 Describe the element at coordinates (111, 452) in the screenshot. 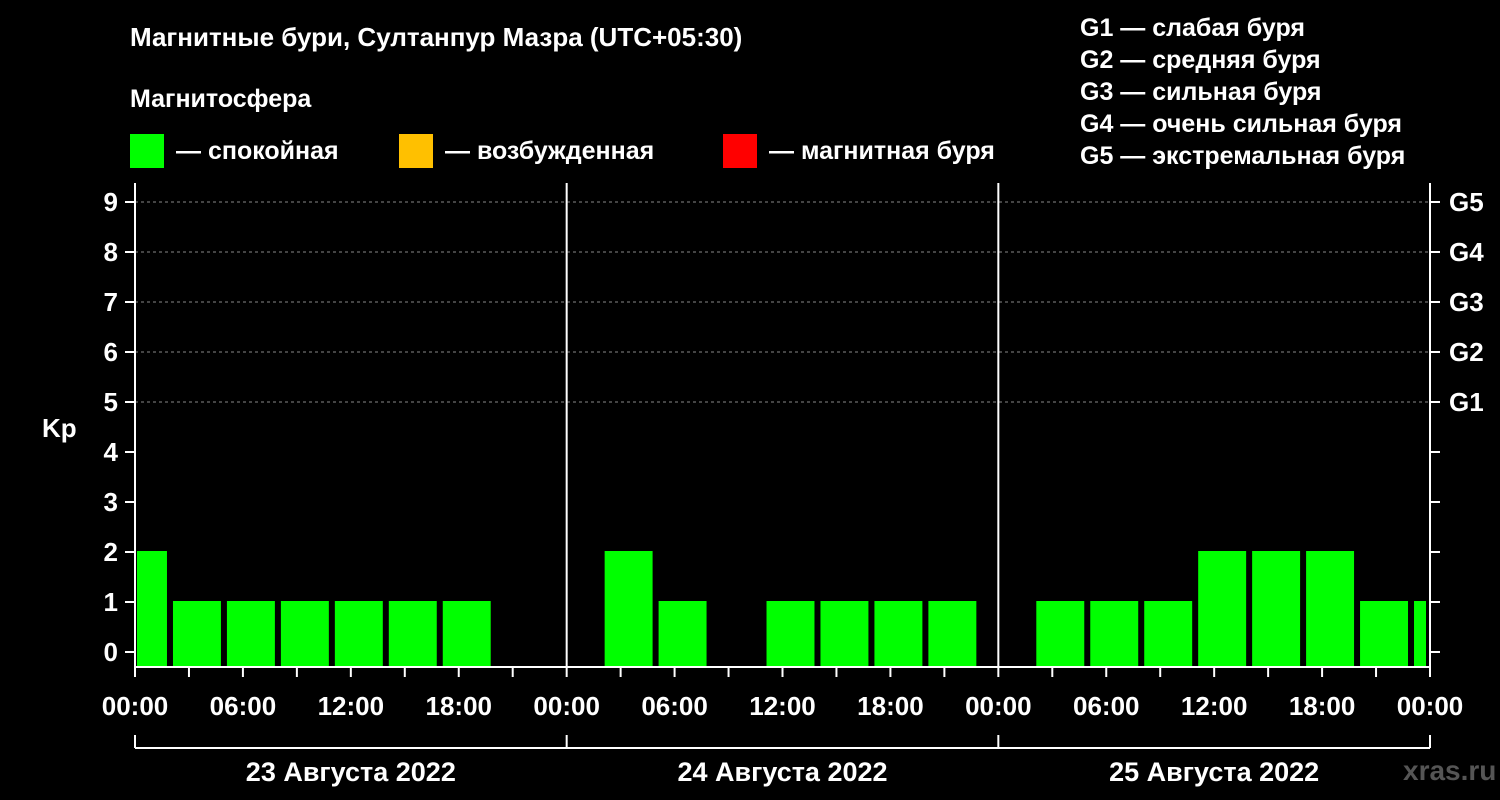

I see `y-tick-label: 4` at that location.